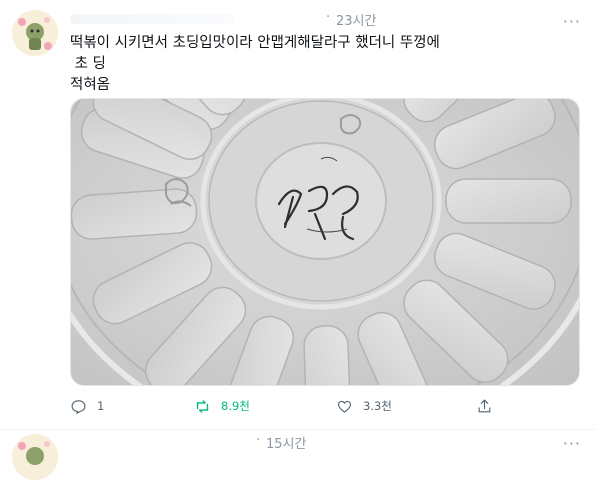  What do you see at coordinates (572, 443) in the screenshot?
I see `next-tweet-more-options-button: ···` at bounding box center [572, 443].